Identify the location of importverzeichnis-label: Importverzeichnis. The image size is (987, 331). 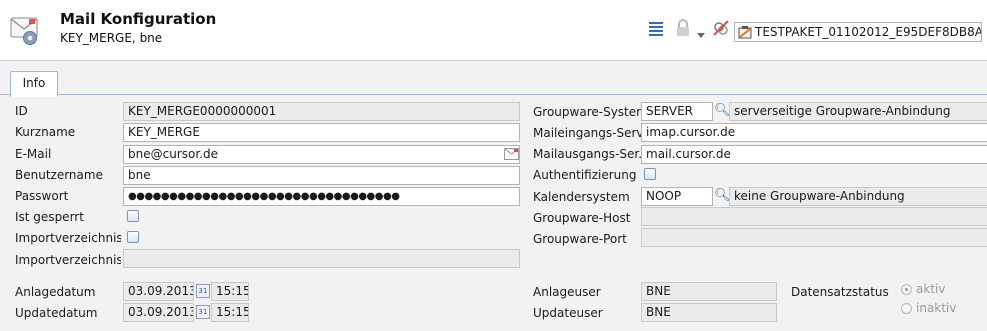
(68, 260).